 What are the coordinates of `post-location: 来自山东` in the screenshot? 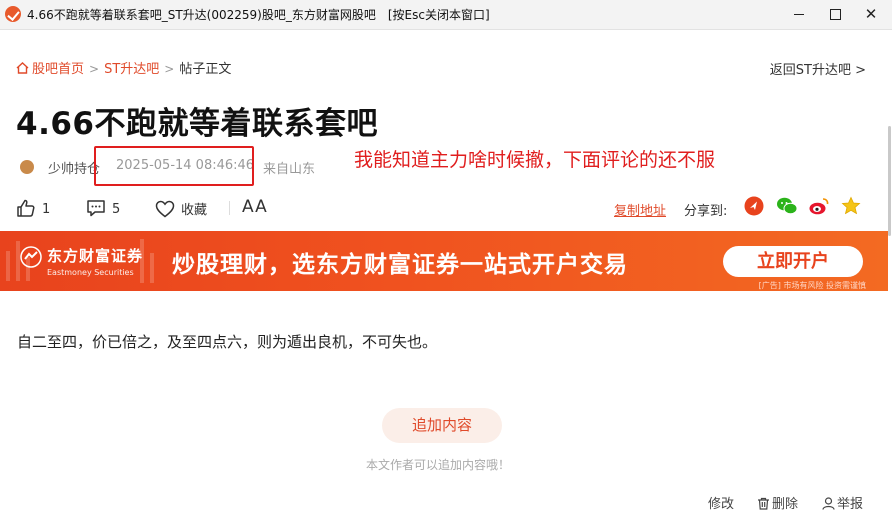 It's located at (289, 169).